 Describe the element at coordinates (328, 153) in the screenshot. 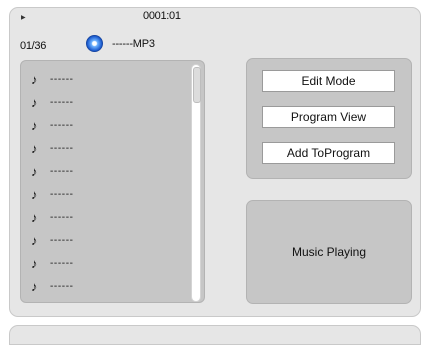

I see `add-to-program-button: Add ToProgram` at that location.